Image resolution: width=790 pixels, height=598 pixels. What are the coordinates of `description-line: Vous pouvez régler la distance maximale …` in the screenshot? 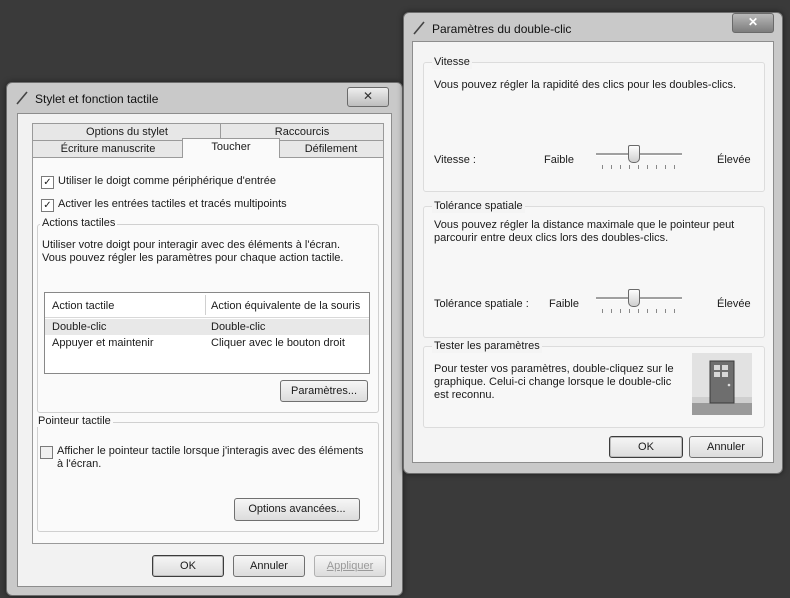 It's located at (584, 225).